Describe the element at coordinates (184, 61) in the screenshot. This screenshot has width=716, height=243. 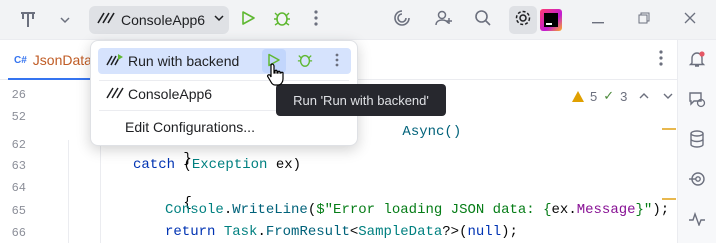
I see `popup-item-label: Run with backend` at that location.